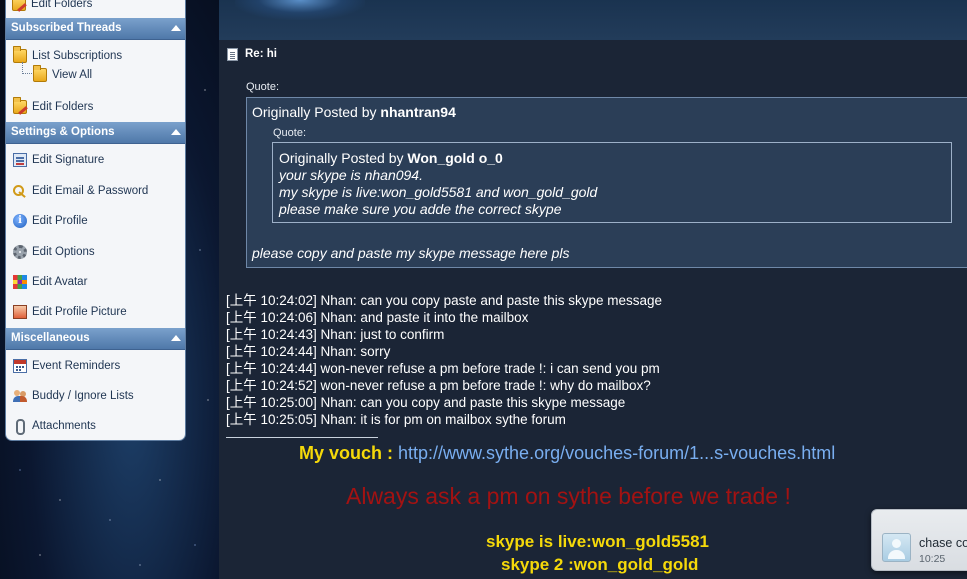 The width and height of the screenshot is (967, 579). What do you see at coordinates (20, 312) in the screenshot?
I see `picture-icon` at bounding box center [20, 312].